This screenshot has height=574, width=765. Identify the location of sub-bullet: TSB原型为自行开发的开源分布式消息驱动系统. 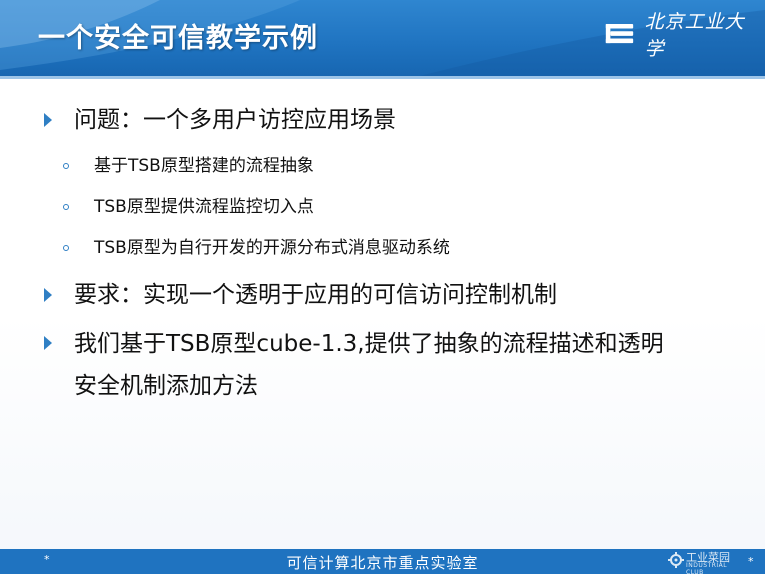
(392, 248).